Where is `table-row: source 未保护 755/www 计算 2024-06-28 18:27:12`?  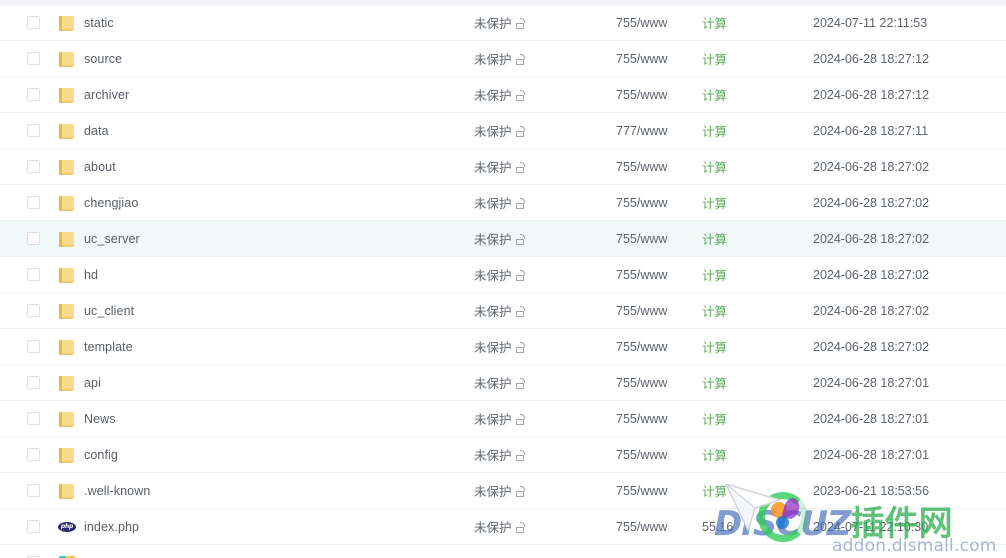 table-row: source 未保护 755/www 计算 2024-06-28 18:27:12 is located at coordinates (503, 59).